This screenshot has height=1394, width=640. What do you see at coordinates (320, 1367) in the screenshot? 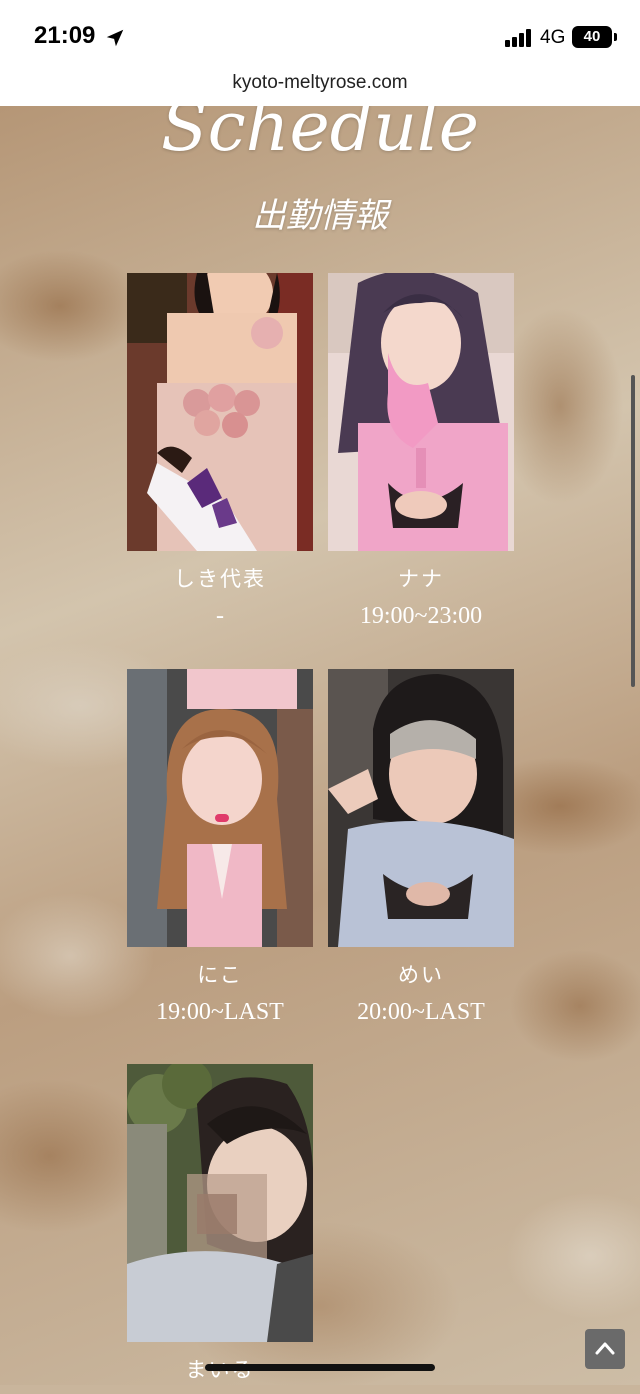
I see `home-indicator` at bounding box center [320, 1367].